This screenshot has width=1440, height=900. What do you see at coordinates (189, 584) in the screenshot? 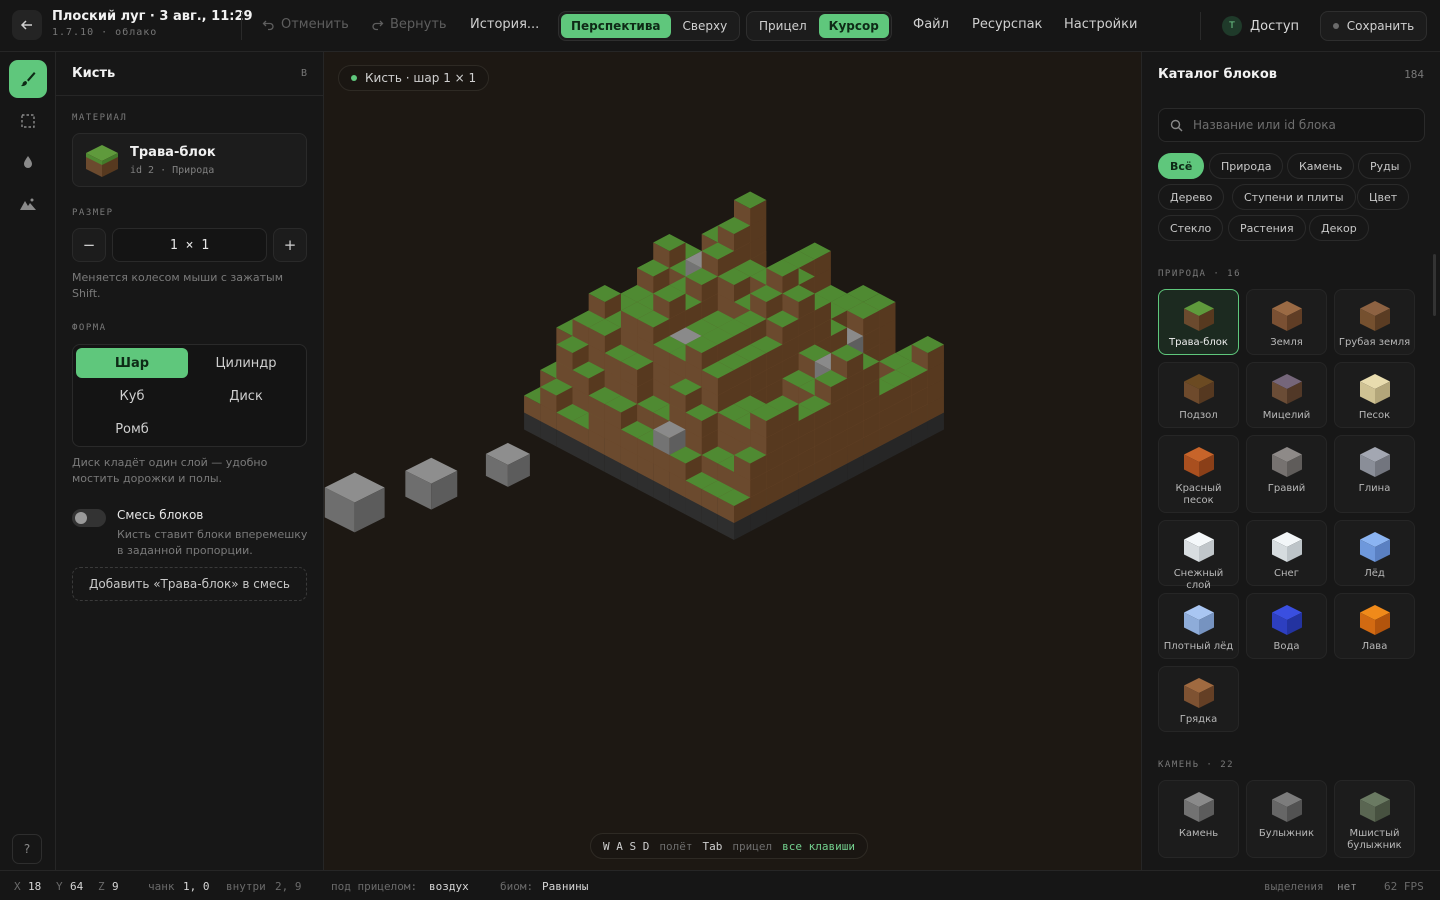
I see `add-to-mix-button: Добавить «Трава-блок» в смесь` at bounding box center [189, 584].